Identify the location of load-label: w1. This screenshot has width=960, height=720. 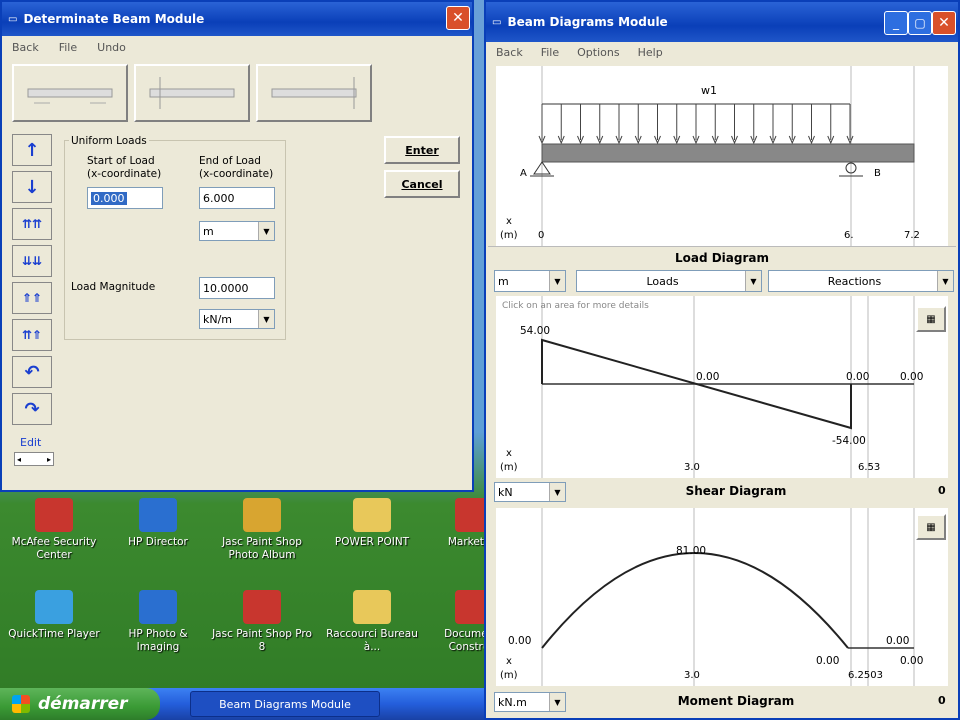
(709, 90).